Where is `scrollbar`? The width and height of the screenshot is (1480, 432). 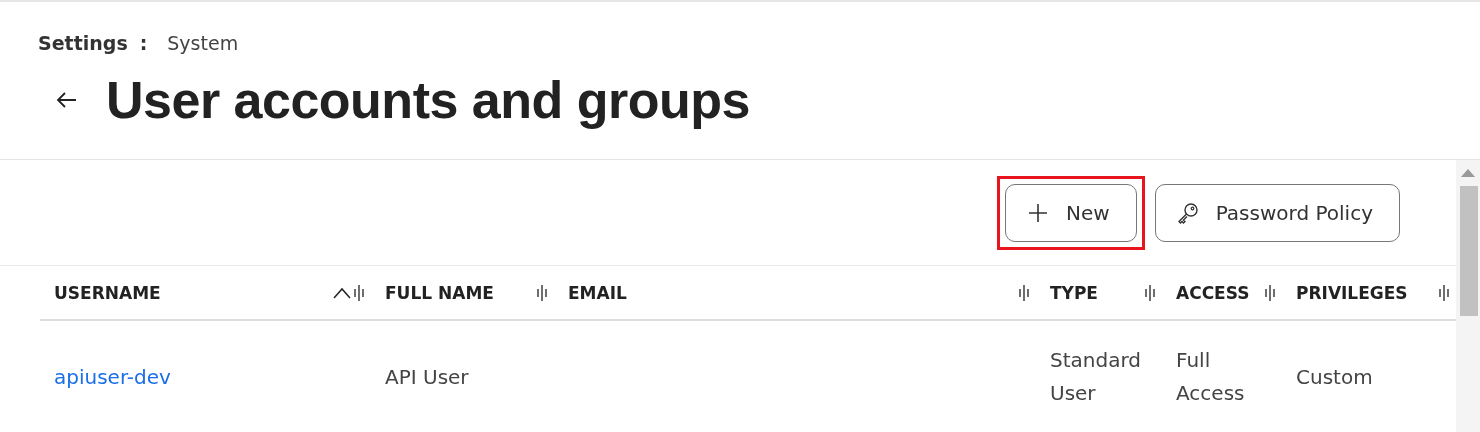 scrollbar is located at coordinates (1468, 296).